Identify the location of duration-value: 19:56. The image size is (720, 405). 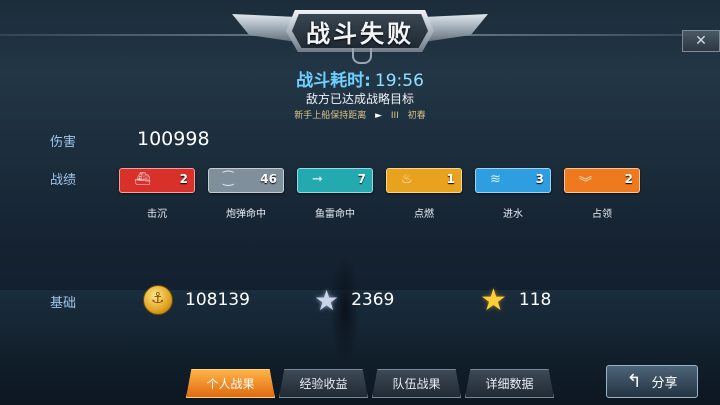
(399, 81).